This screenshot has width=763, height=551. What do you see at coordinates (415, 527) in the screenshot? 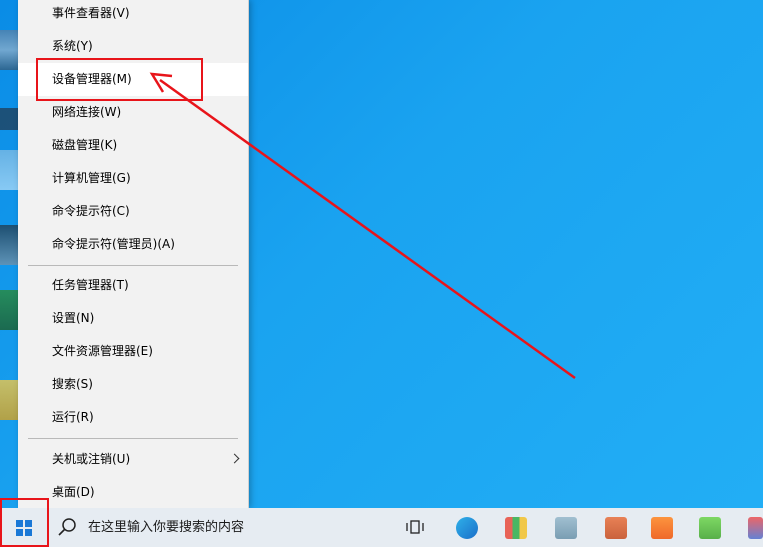
I see `task-view-icon` at bounding box center [415, 527].